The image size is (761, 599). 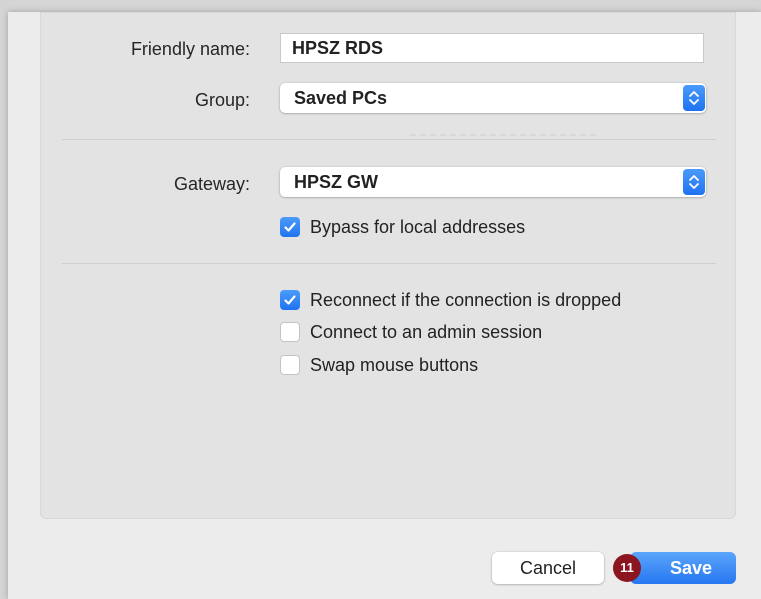 I want to click on gateway-select-value: HPSZ GW, so click(x=336, y=182).